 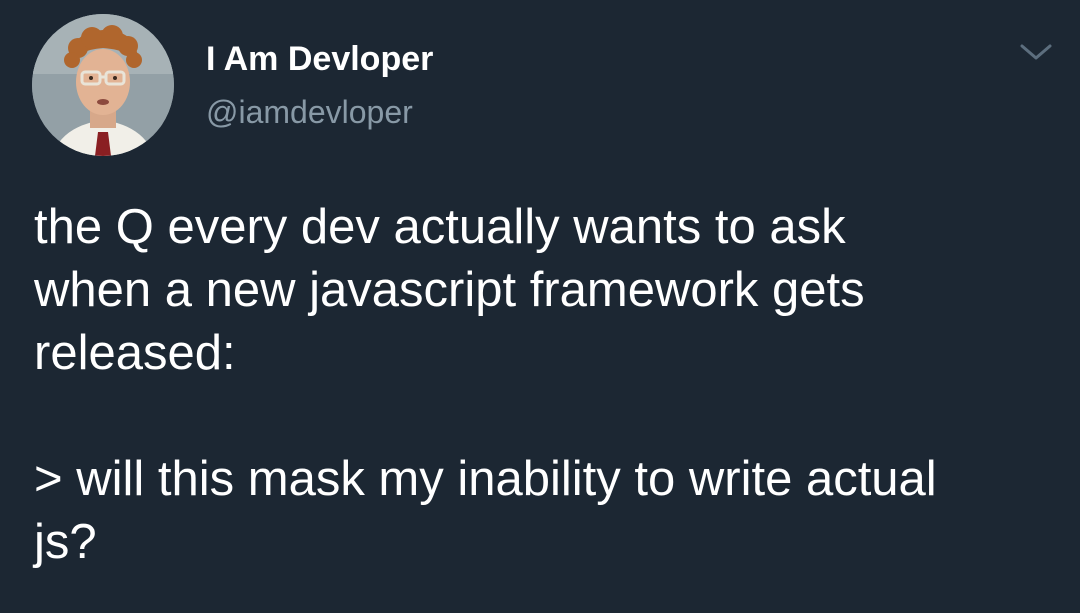 I want to click on author-display-name: I Am Devloper, so click(x=319, y=59).